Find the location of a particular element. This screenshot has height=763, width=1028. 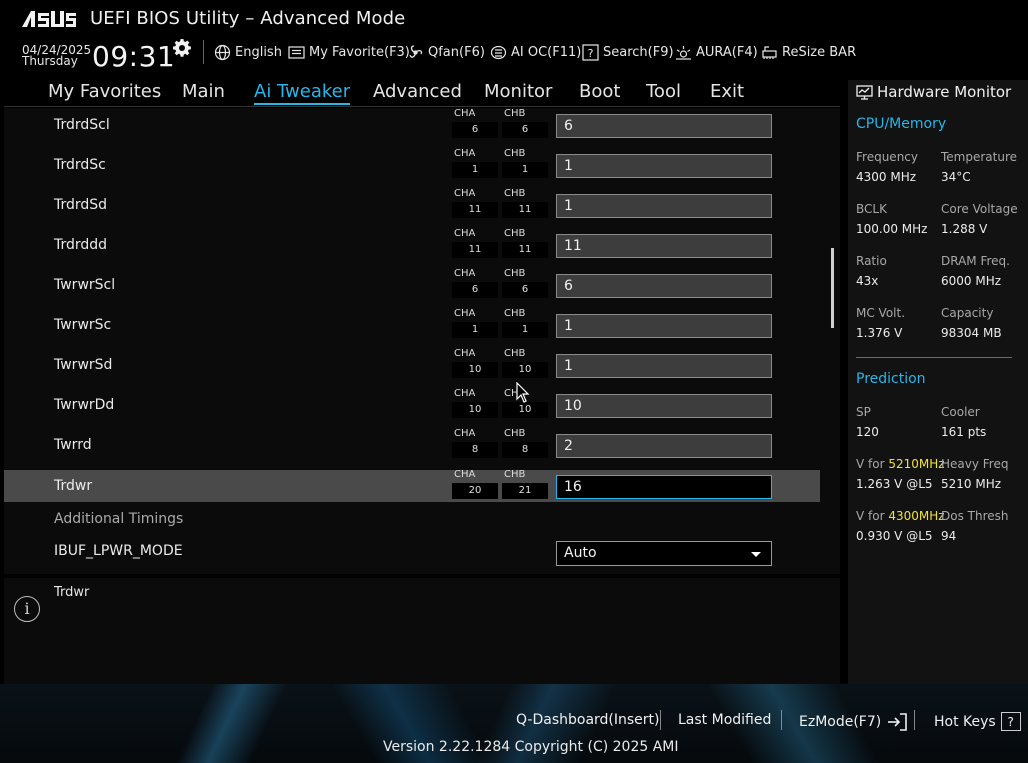

setting-row-trdrdsc: TrdrdSc CHA 1 CHB 1 1 is located at coordinates (412, 164).